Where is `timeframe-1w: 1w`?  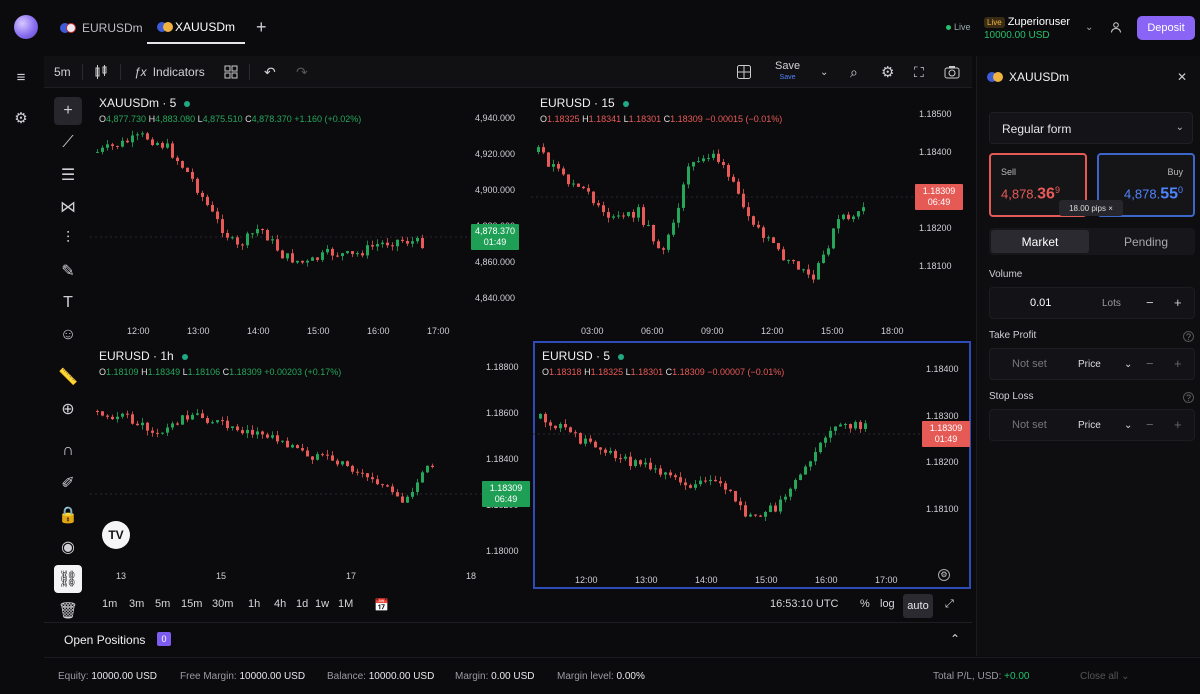
timeframe-1w: 1w is located at coordinates (322, 604).